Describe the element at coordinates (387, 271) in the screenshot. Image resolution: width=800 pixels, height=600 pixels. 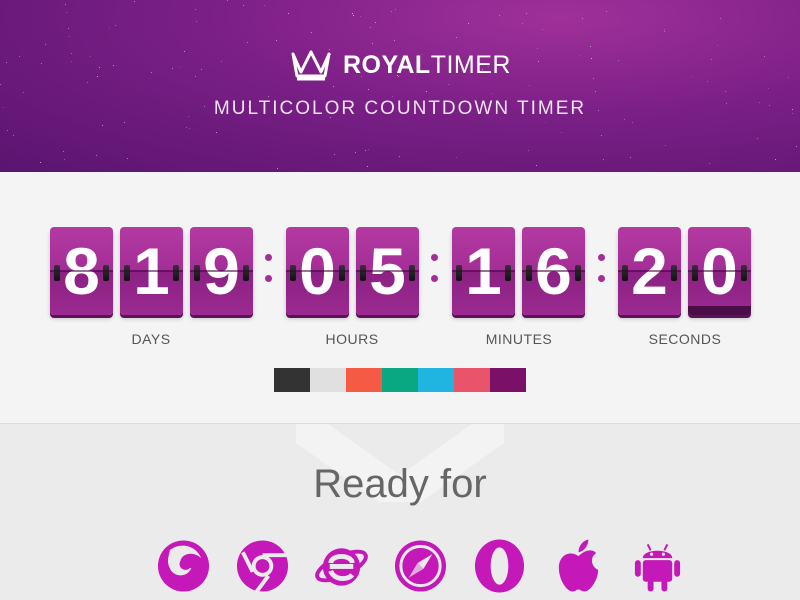
I see `hours-digit-2: 5` at that location.